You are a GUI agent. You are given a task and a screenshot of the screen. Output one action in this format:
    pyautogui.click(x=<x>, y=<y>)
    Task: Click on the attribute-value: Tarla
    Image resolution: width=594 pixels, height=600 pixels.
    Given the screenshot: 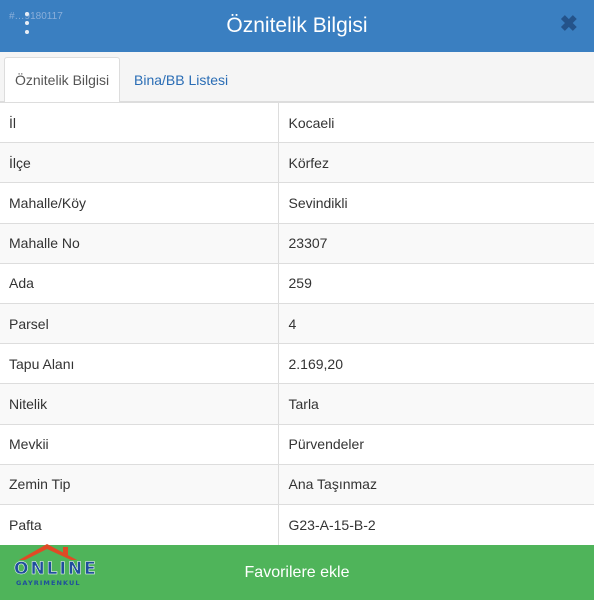 What is the action you would take?
    pyautogui.click(x=436, y=403)
    